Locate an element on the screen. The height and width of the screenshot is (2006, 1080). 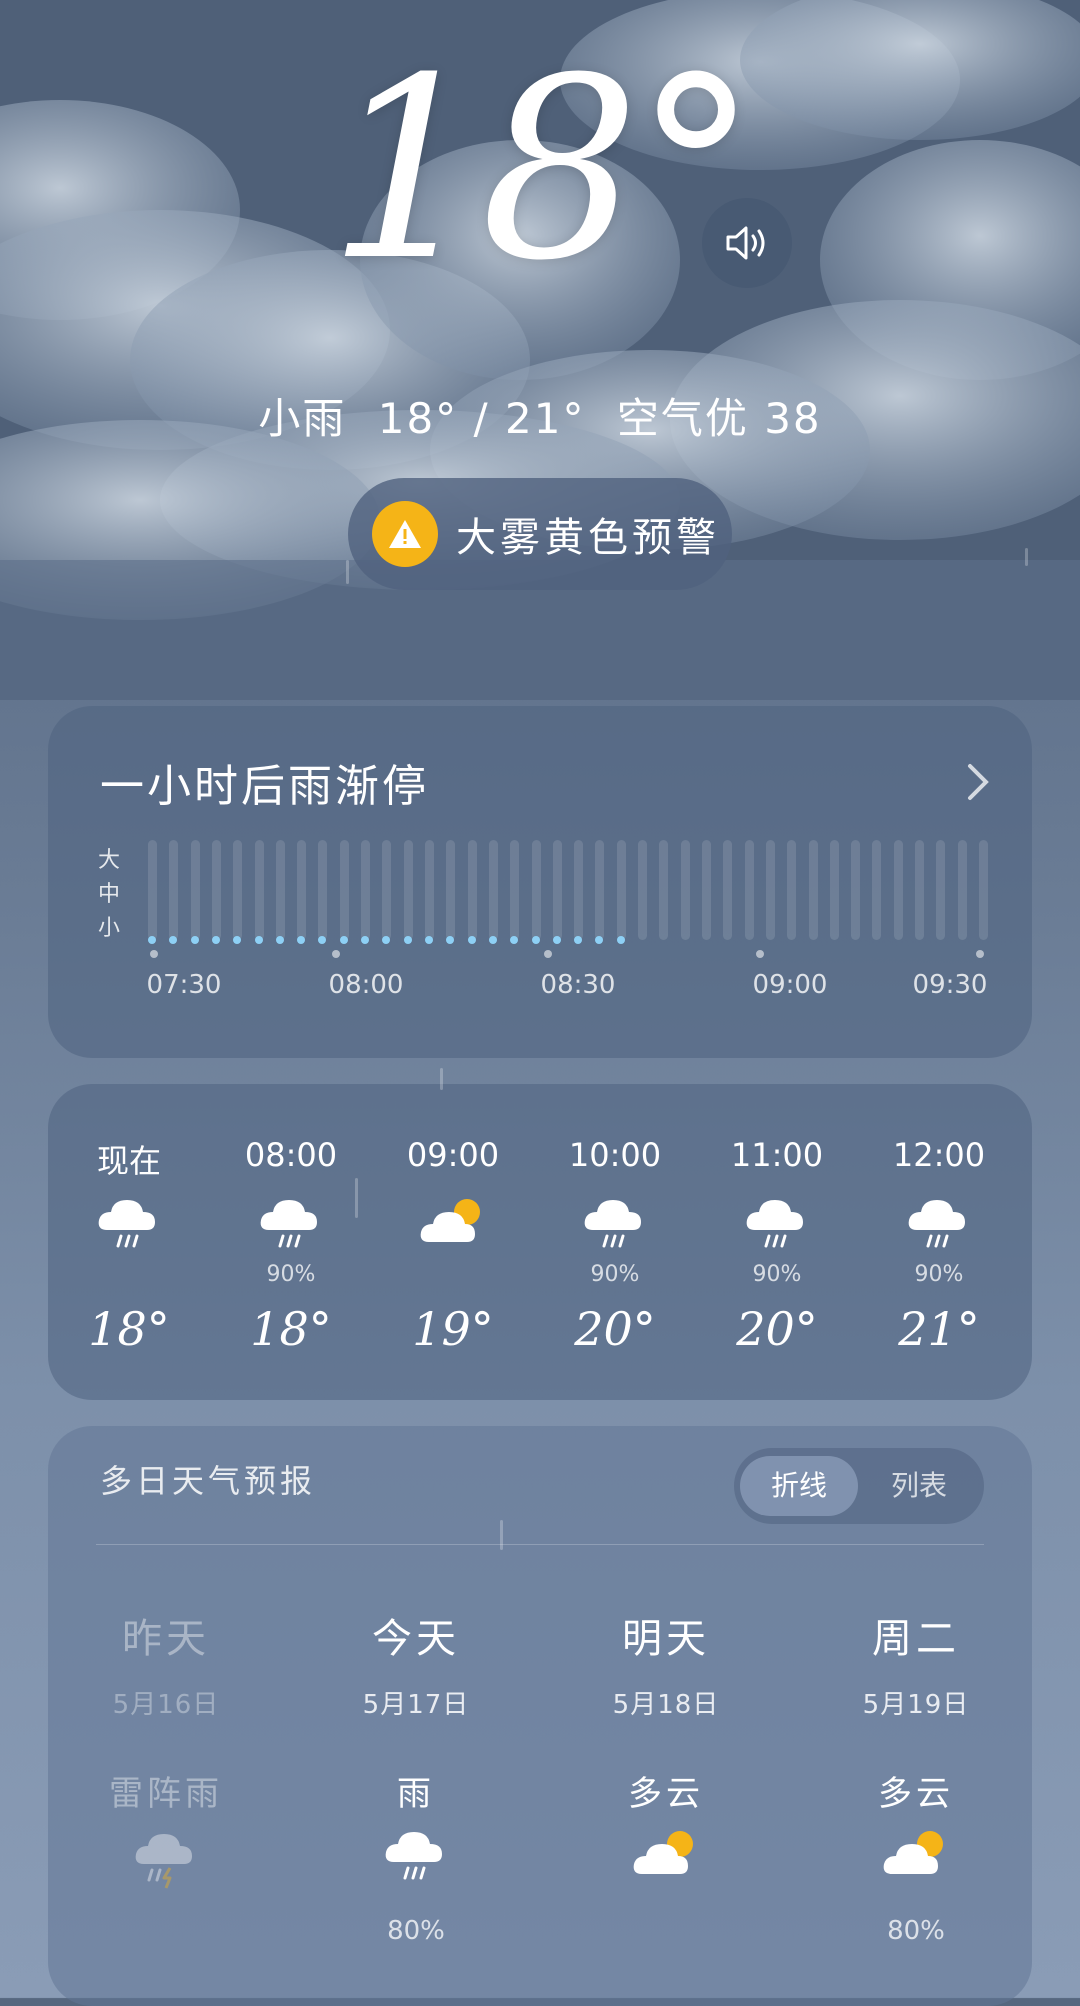
hour-time: 11:00 is located at coordinates (777, 1155).